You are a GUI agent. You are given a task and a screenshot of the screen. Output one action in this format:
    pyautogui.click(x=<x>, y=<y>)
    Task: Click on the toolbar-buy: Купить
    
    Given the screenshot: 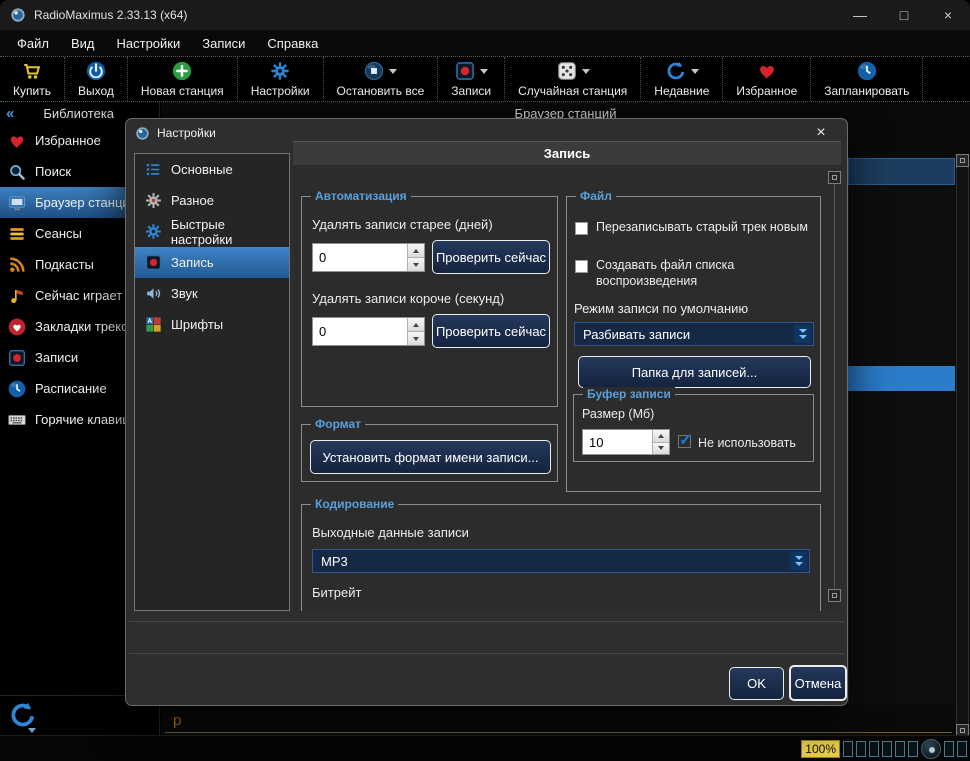 What is the action you would take?
    pyautogui.click(x=32, y=79)
    